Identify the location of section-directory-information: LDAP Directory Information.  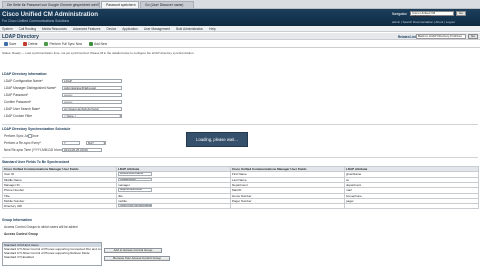
(24, 74).